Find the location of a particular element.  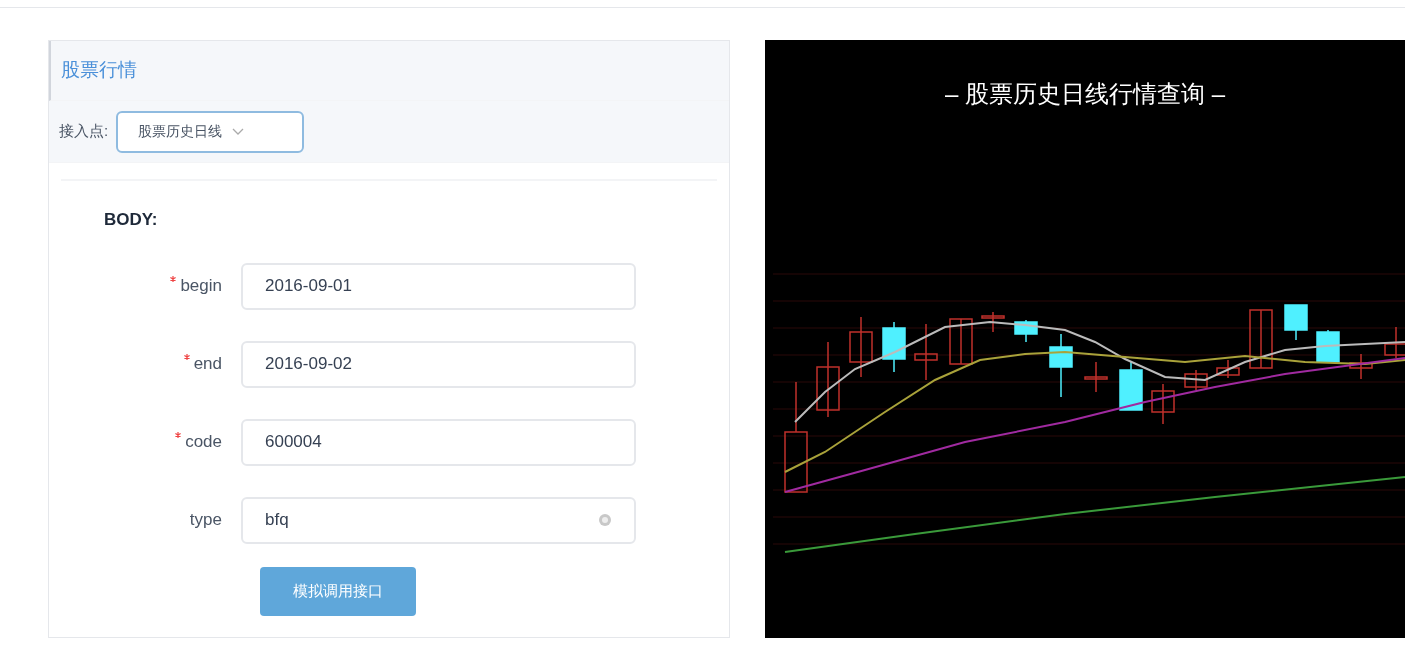

input-field: bfq is located at coordinates (438, 520).